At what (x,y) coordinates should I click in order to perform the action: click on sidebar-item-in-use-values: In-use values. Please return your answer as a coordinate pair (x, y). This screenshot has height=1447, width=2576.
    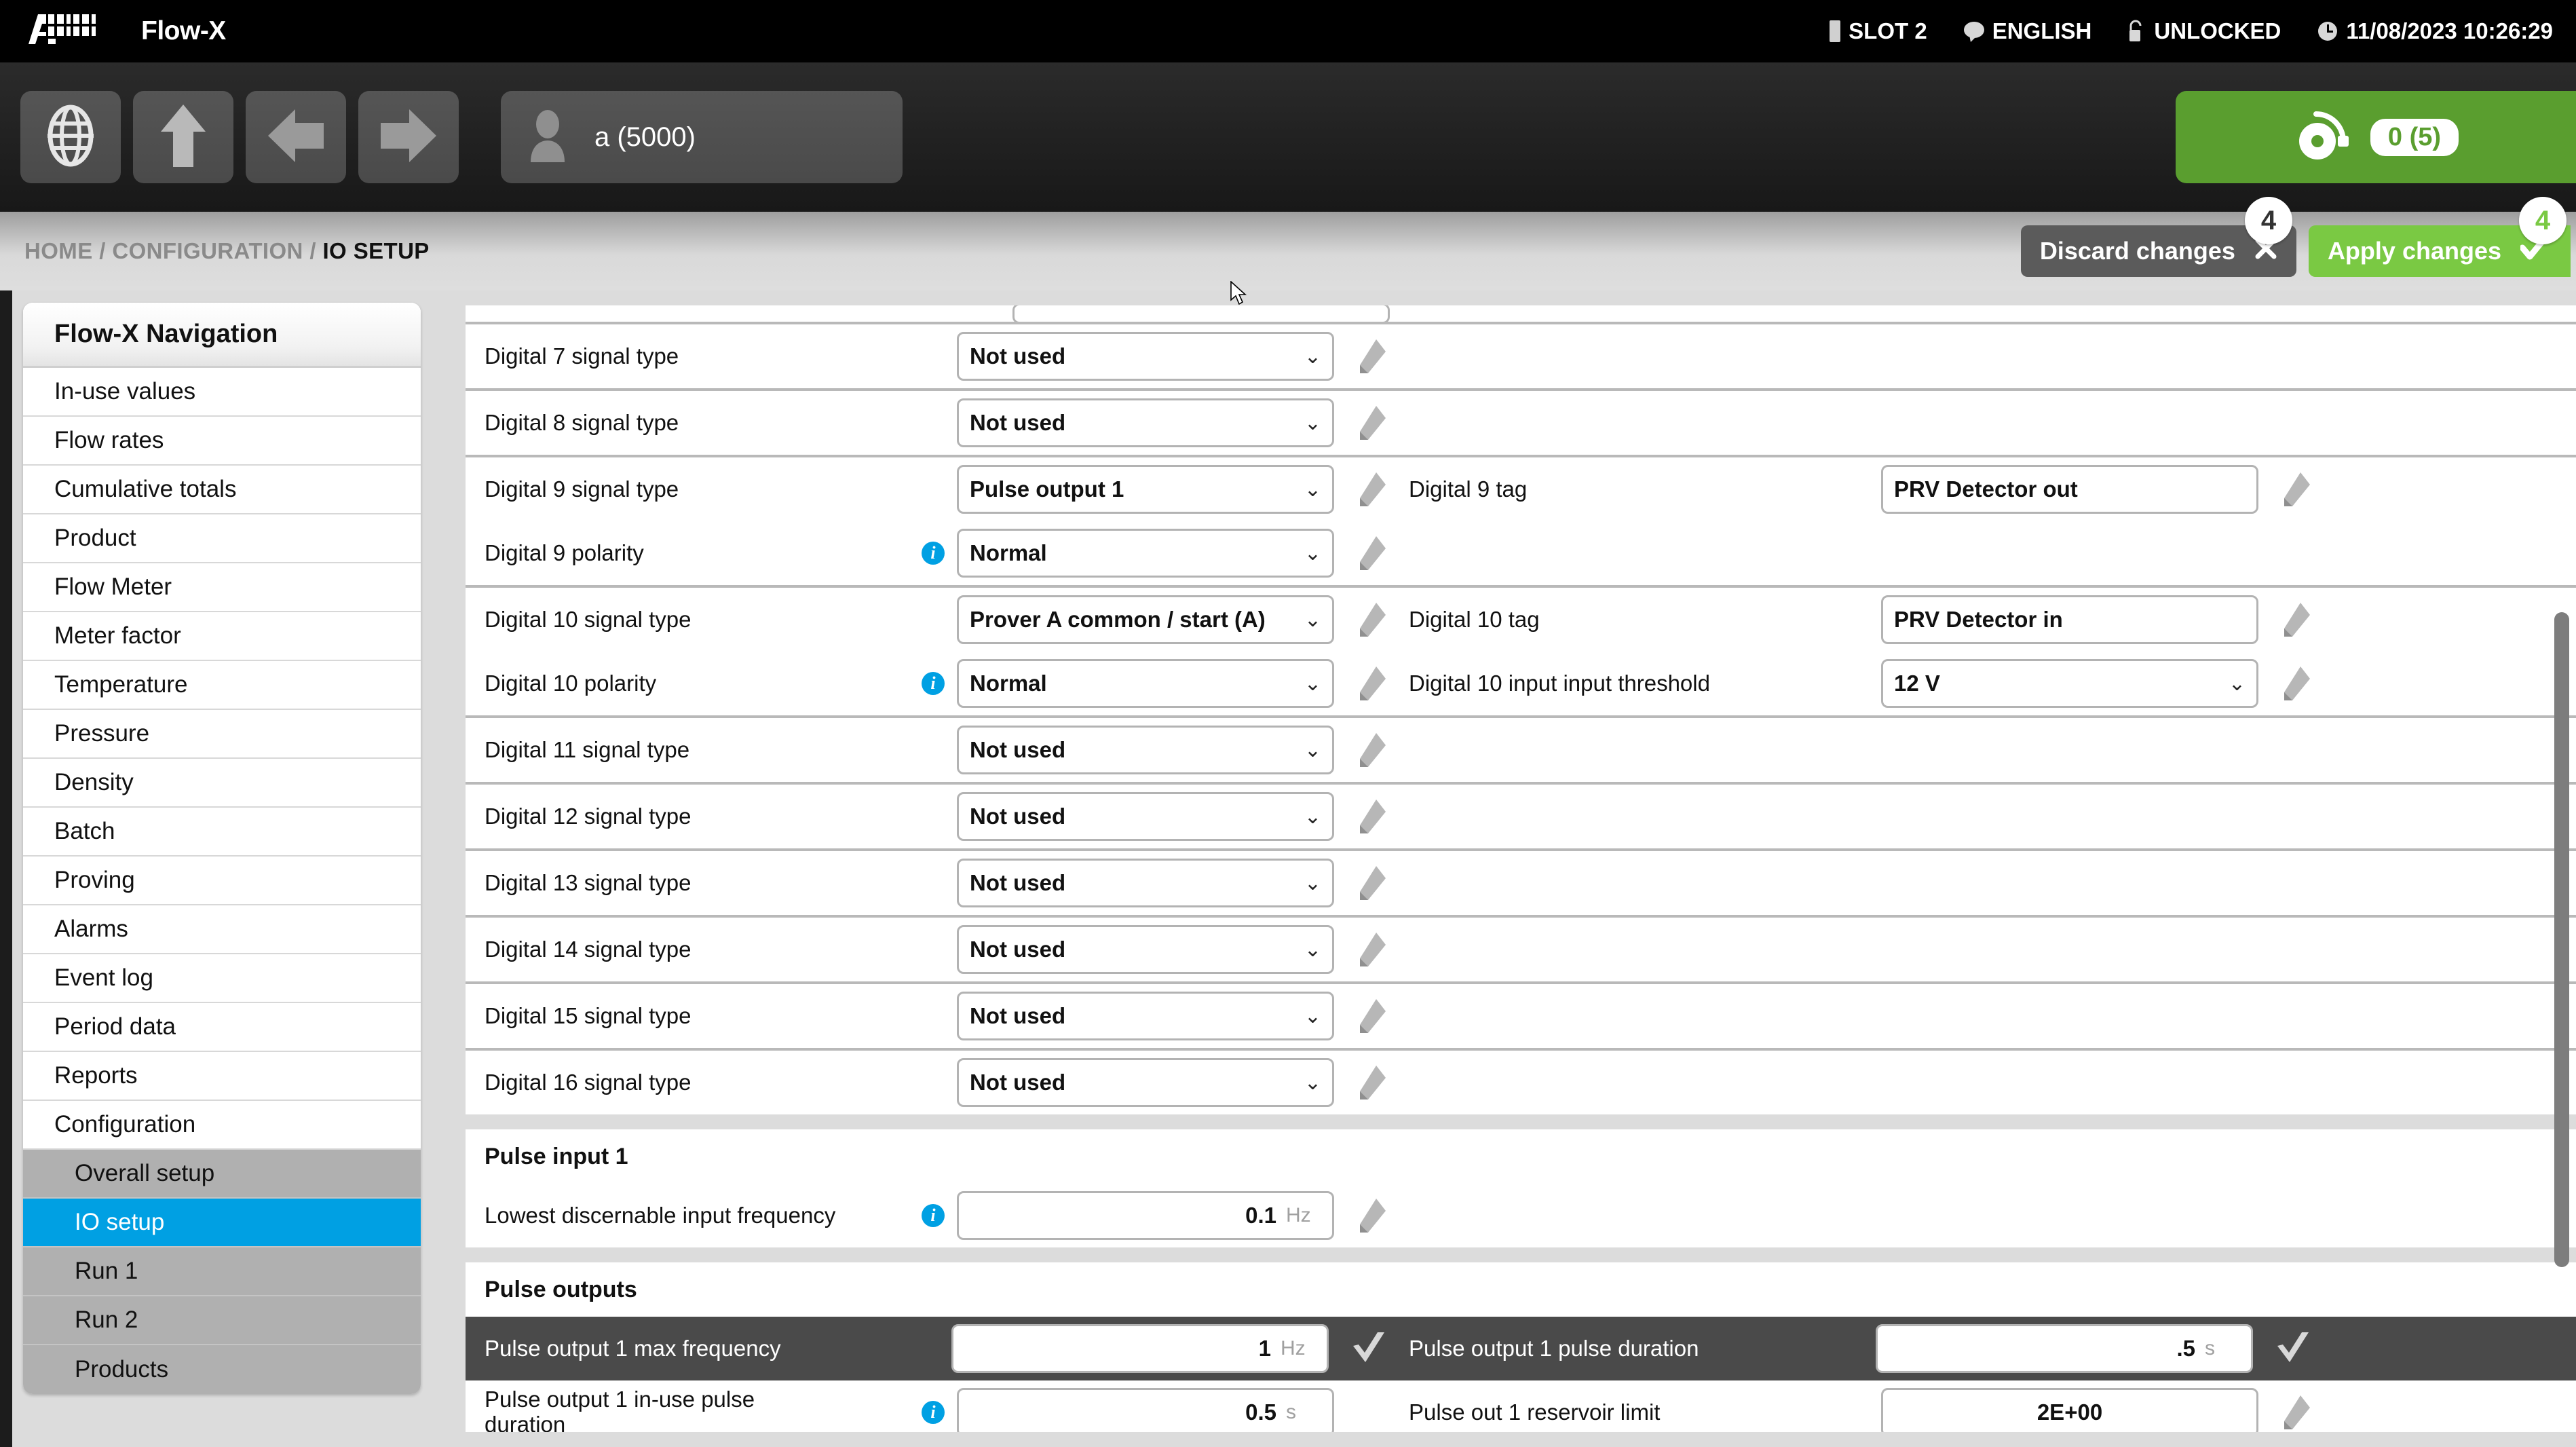
    Looking at the image, I should click on (222, 392).